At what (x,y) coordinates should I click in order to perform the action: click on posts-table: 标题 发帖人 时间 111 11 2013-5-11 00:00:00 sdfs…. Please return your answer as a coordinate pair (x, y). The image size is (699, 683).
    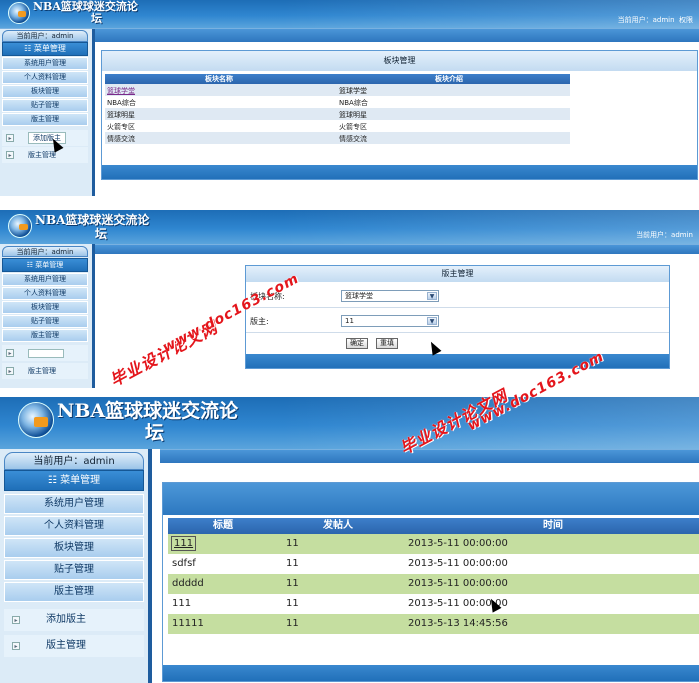
    Looking at the image, I should click on (433, 576).